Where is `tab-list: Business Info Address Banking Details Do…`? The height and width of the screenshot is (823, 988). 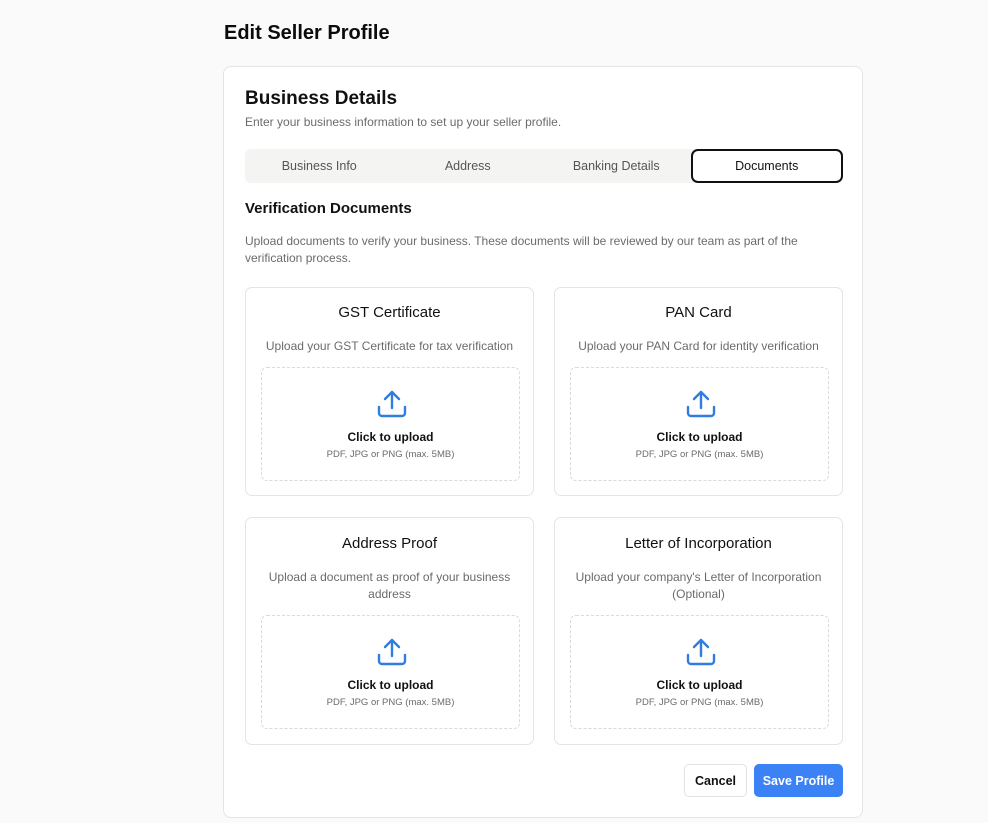
tab-list: Business Info Address Banking Details Do… is located at coordinates (544, 166).